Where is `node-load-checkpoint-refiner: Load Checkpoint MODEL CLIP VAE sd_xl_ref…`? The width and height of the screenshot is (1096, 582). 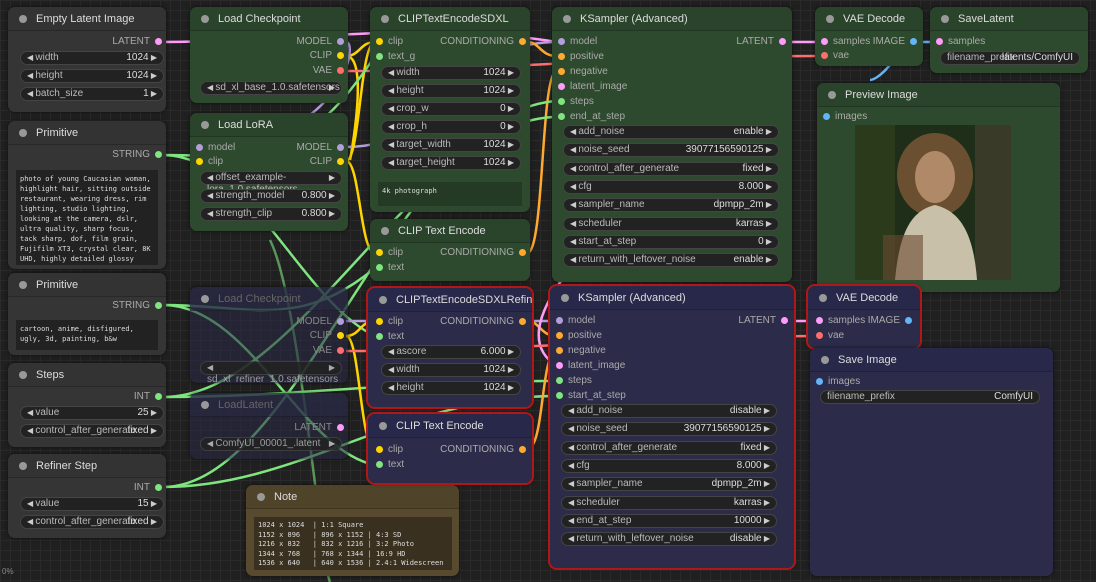
node-load-checkpoint-refiner: Load Checkpoint MODEL CLIP VAE sd_xl_ref… is located at coordinates (269, 335).